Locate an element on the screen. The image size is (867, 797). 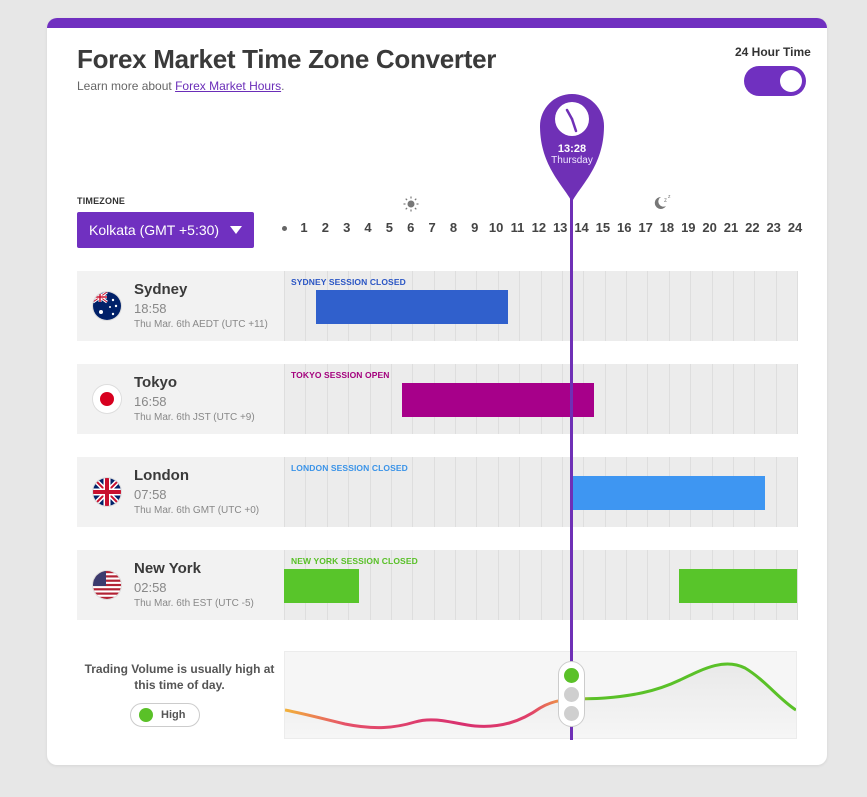
market-info: Sydney 18:58 Thu Mar. 6th AEDT (UTC +11) is located at coordinates (180, 306).